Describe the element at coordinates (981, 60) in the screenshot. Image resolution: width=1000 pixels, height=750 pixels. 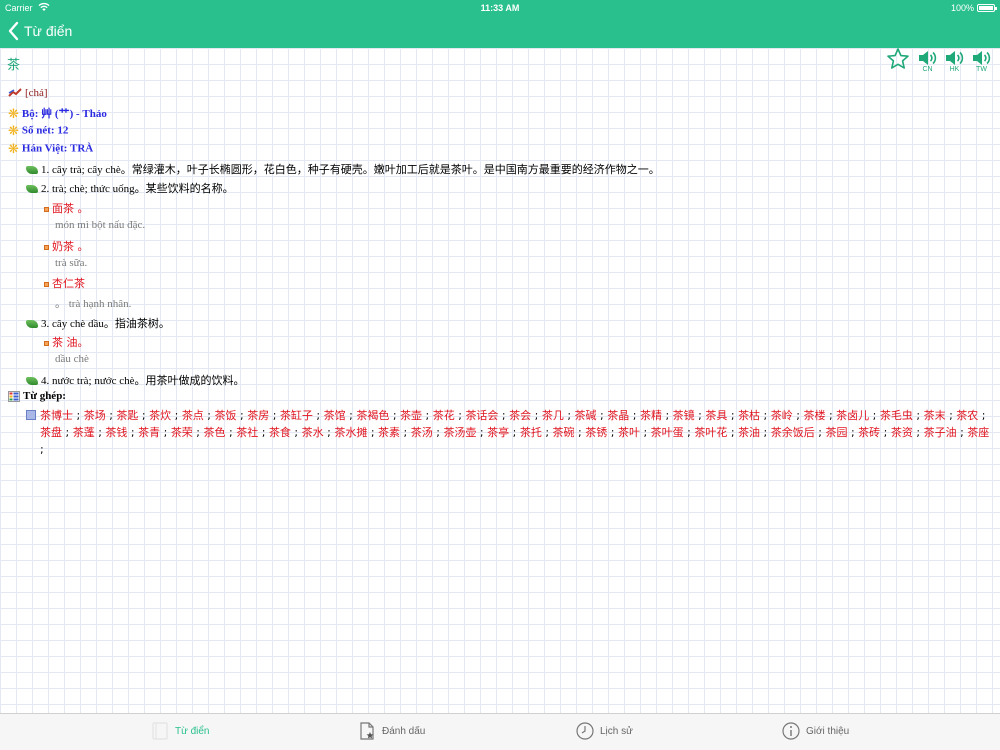
I see `speaker-tw-button: TW` at that location.